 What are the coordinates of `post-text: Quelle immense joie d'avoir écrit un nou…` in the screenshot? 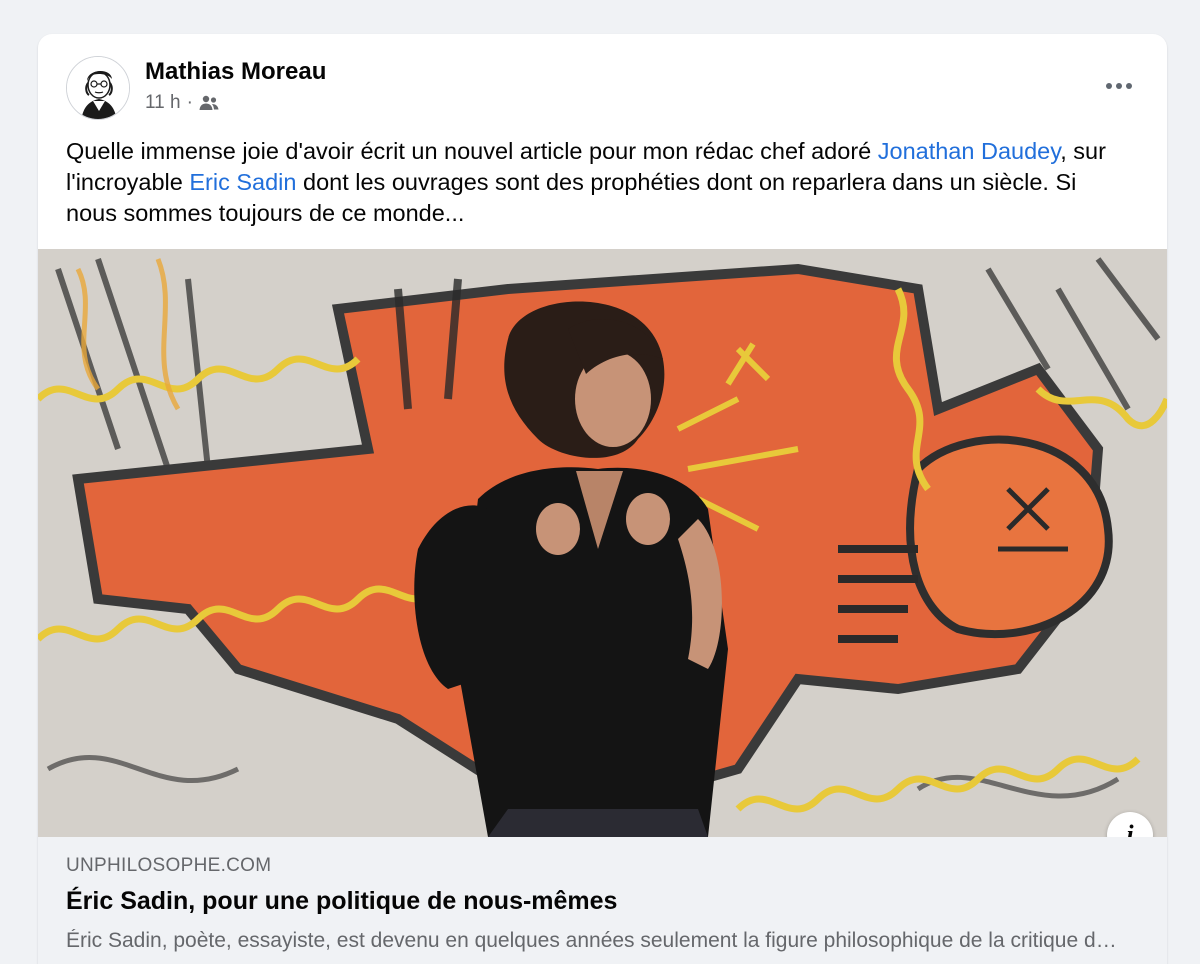 It's located at (596, 182).